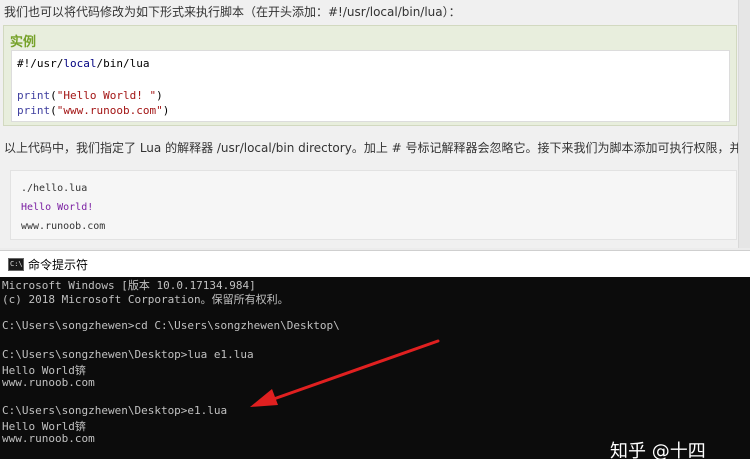 This screenshot has width=750, height=459. Describe the element at coordinates (264, 398) in the screenshot. I see `arrow-head` at that location.